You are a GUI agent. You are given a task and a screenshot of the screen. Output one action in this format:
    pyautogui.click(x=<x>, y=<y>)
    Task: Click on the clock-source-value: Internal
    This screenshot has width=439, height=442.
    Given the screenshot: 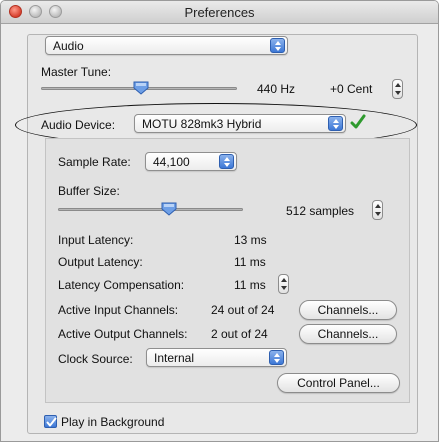 What is the action you would take?
    pyautogui.click(x=174, y=358)
    